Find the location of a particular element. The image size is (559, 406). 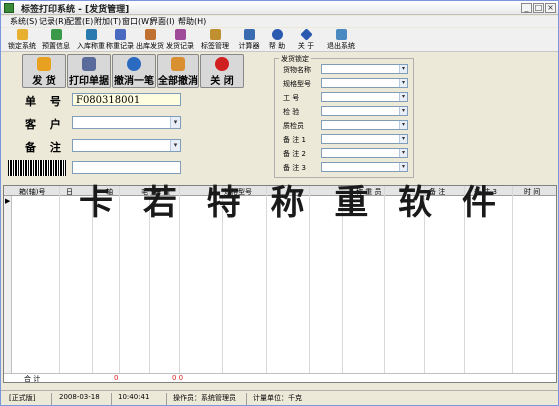

toolbar-lock-button: 锁定系统 is located at coordinates (22, 40).